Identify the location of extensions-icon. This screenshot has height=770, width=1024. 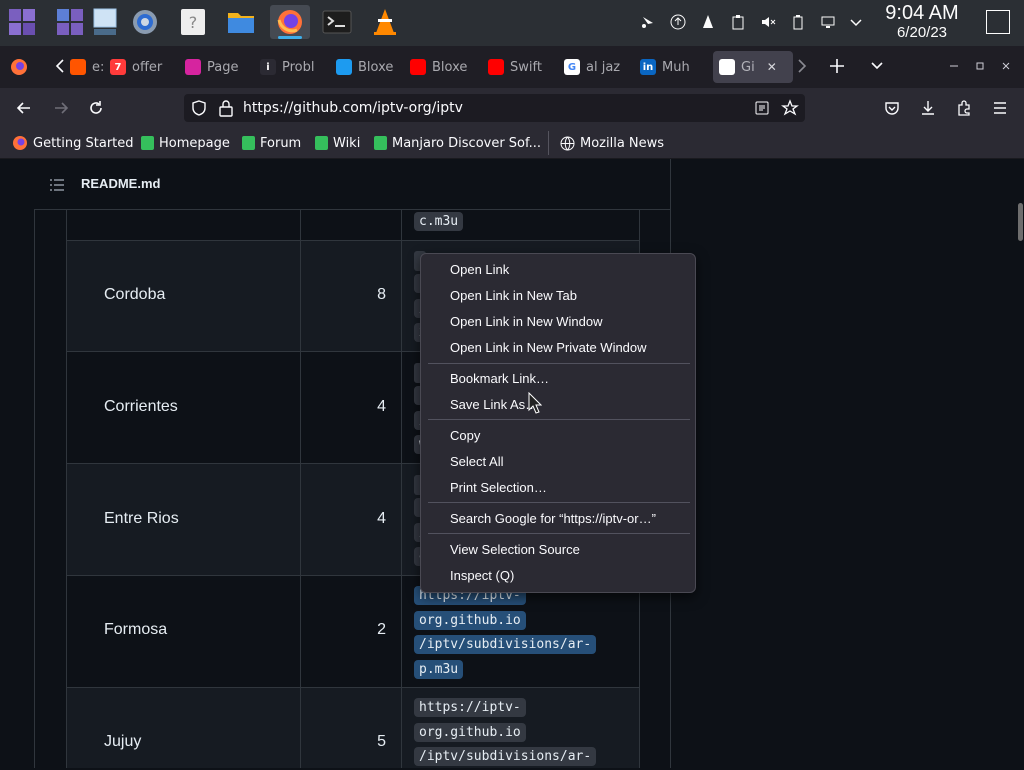
(964, 110).